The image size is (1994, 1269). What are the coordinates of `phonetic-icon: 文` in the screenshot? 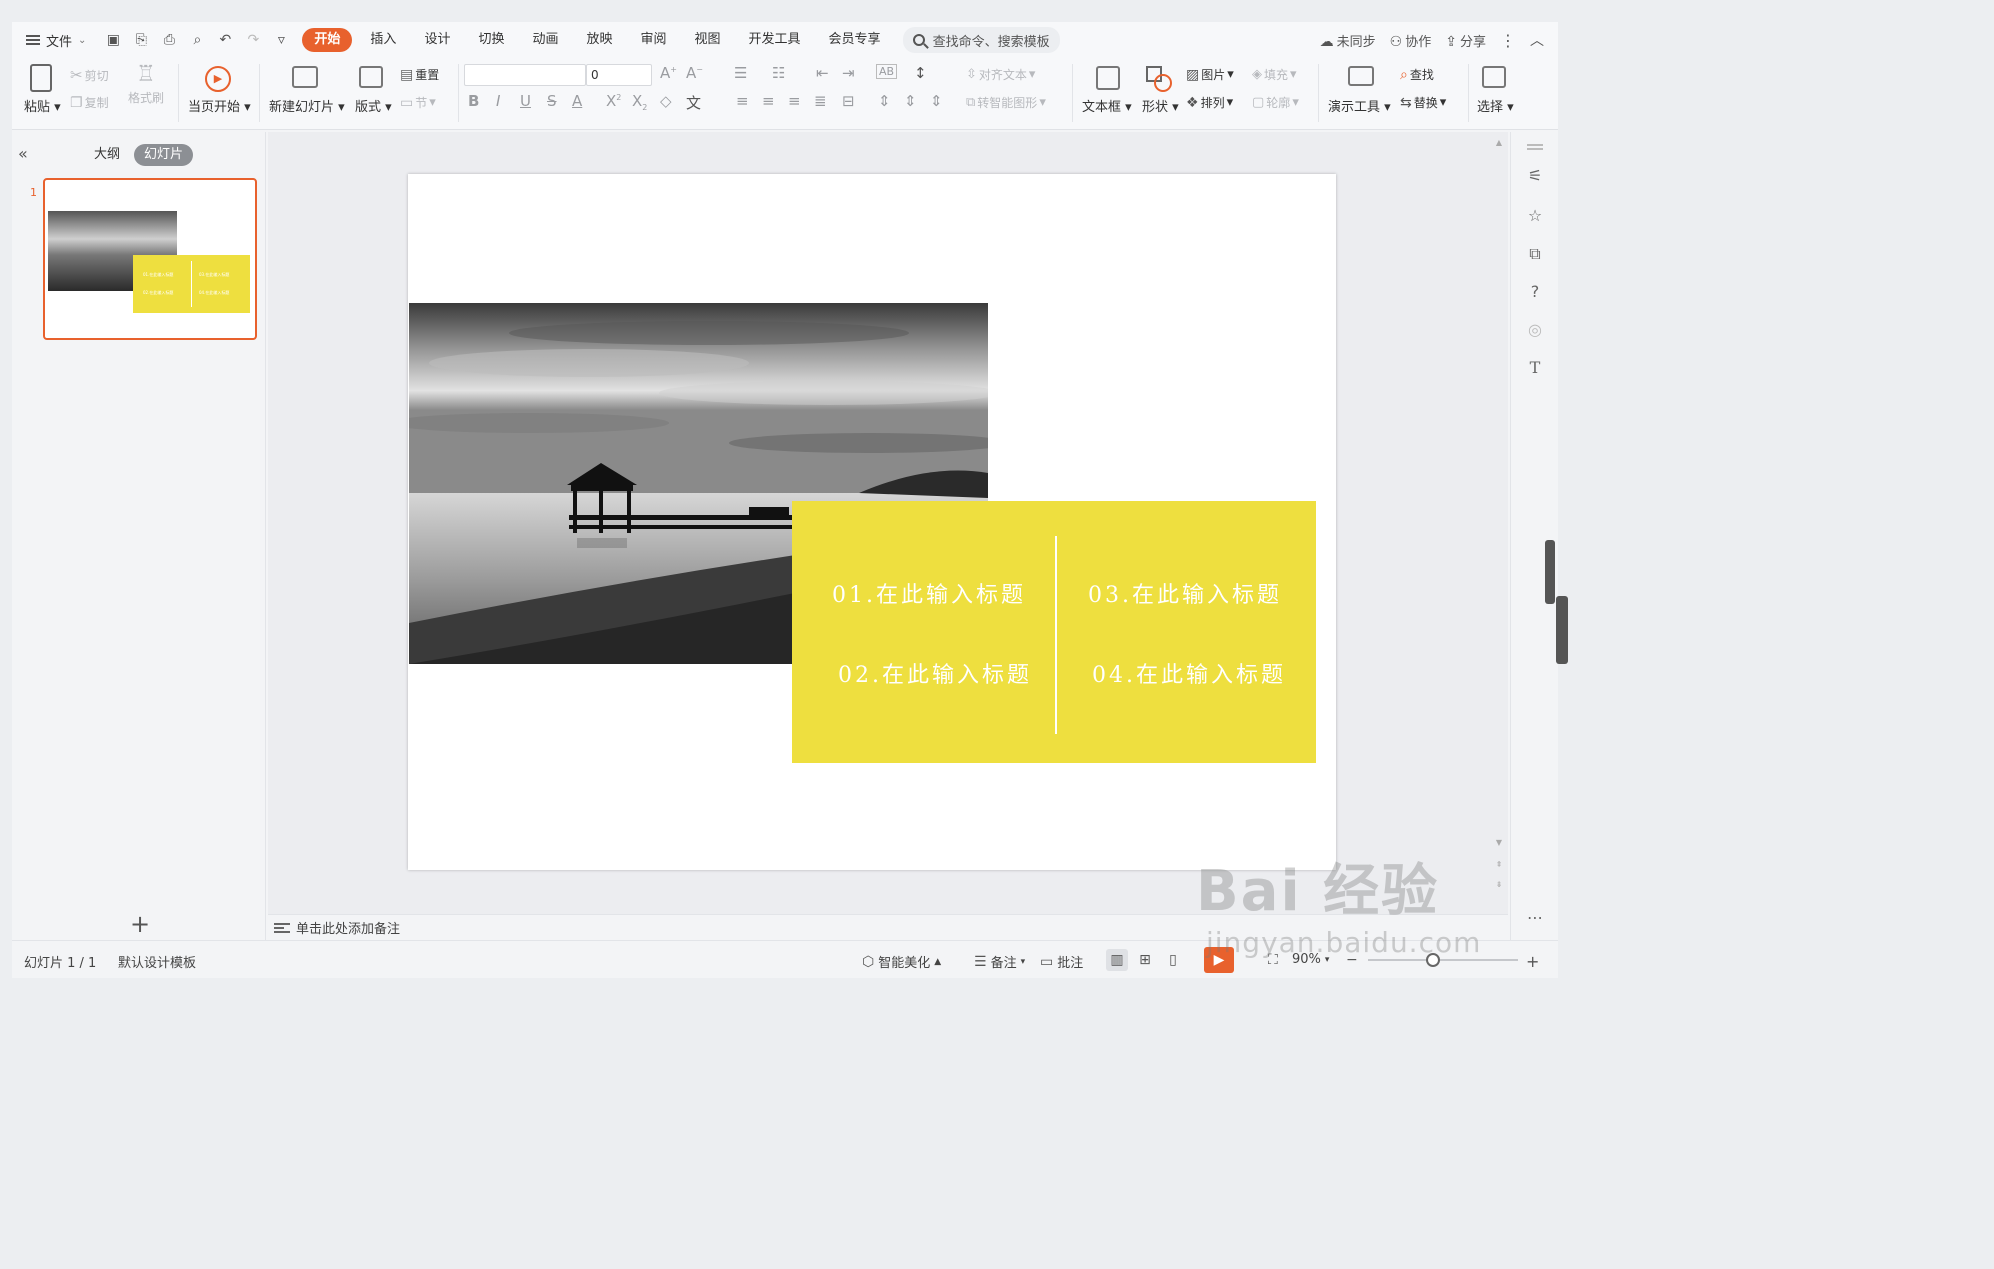 It's located at (693, 102).